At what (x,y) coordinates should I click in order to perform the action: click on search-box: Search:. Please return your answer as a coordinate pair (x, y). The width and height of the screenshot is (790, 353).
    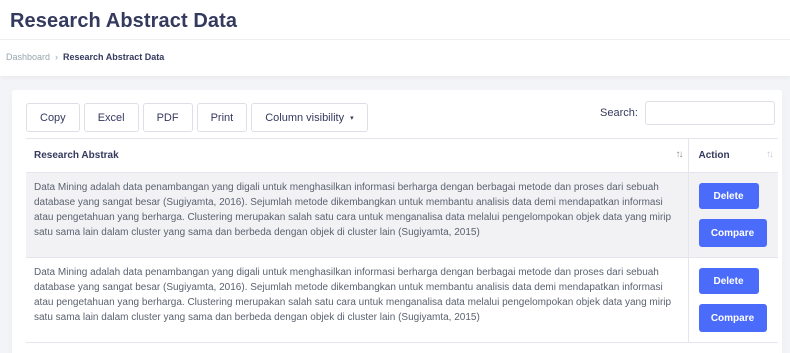
    Looking at the image, I should click on (687, 113).